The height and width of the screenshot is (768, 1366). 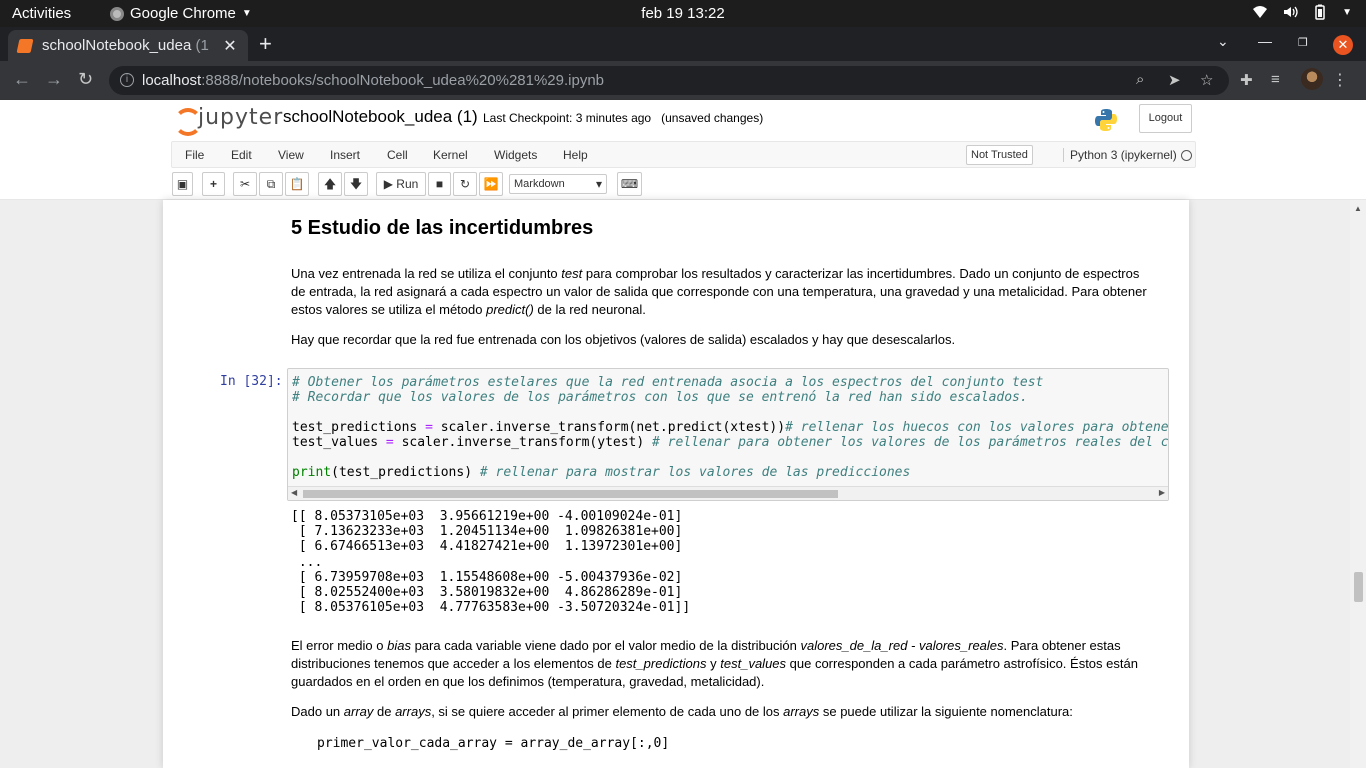 What do you see at coordinates (230, 46) in the screenshot?
I see `close-tab-icon: ✕` at bounding box center [230, 46].